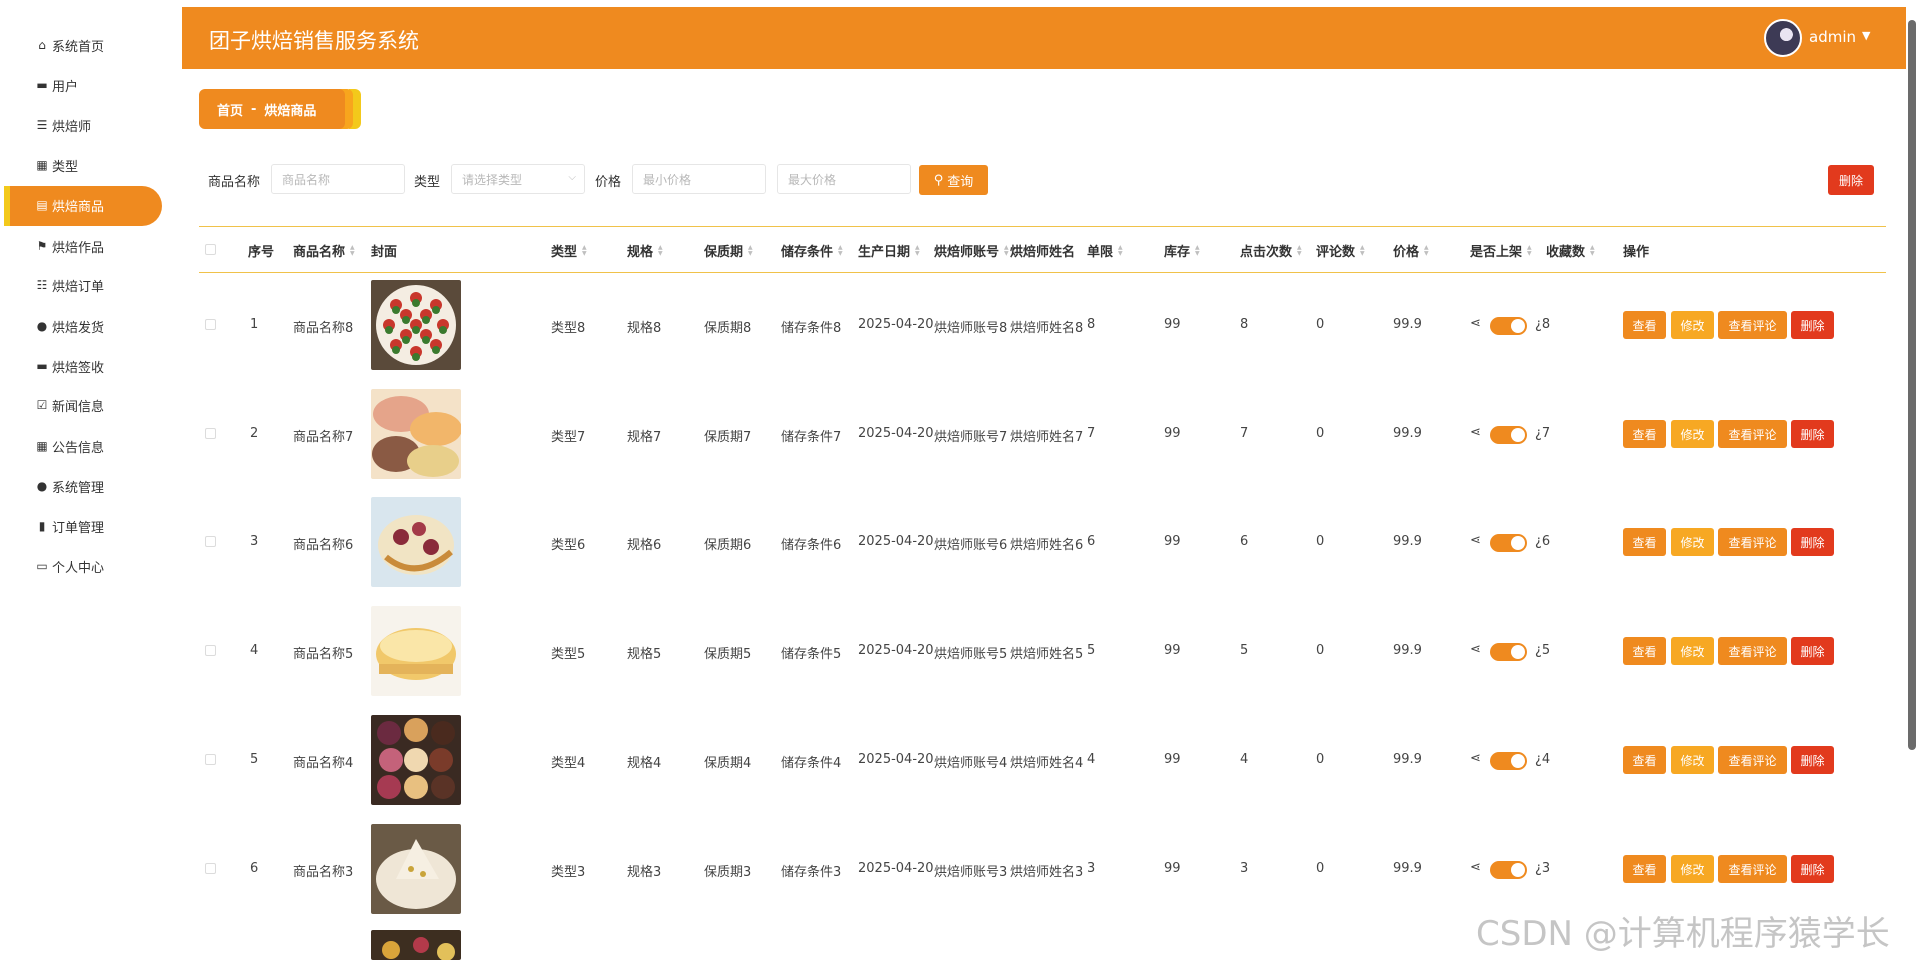  Describe the element at coordinates (1542, 650) in the screenshot. I see `favorites-count: ¿5` at that location.